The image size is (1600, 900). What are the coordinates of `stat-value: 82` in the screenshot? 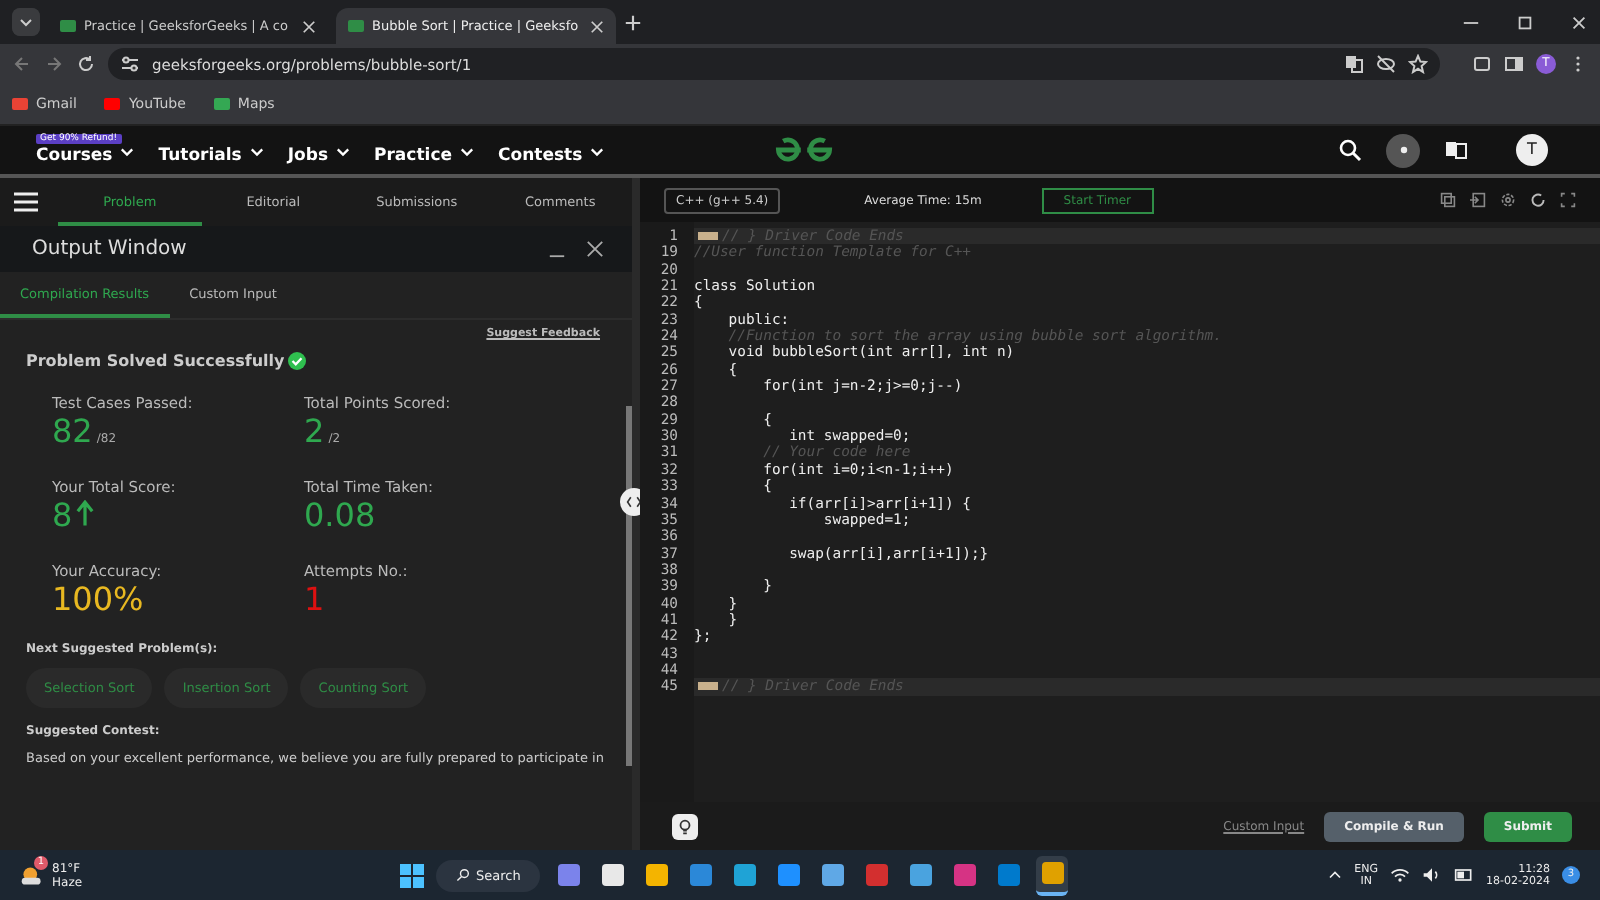 It's located at (72, 431).